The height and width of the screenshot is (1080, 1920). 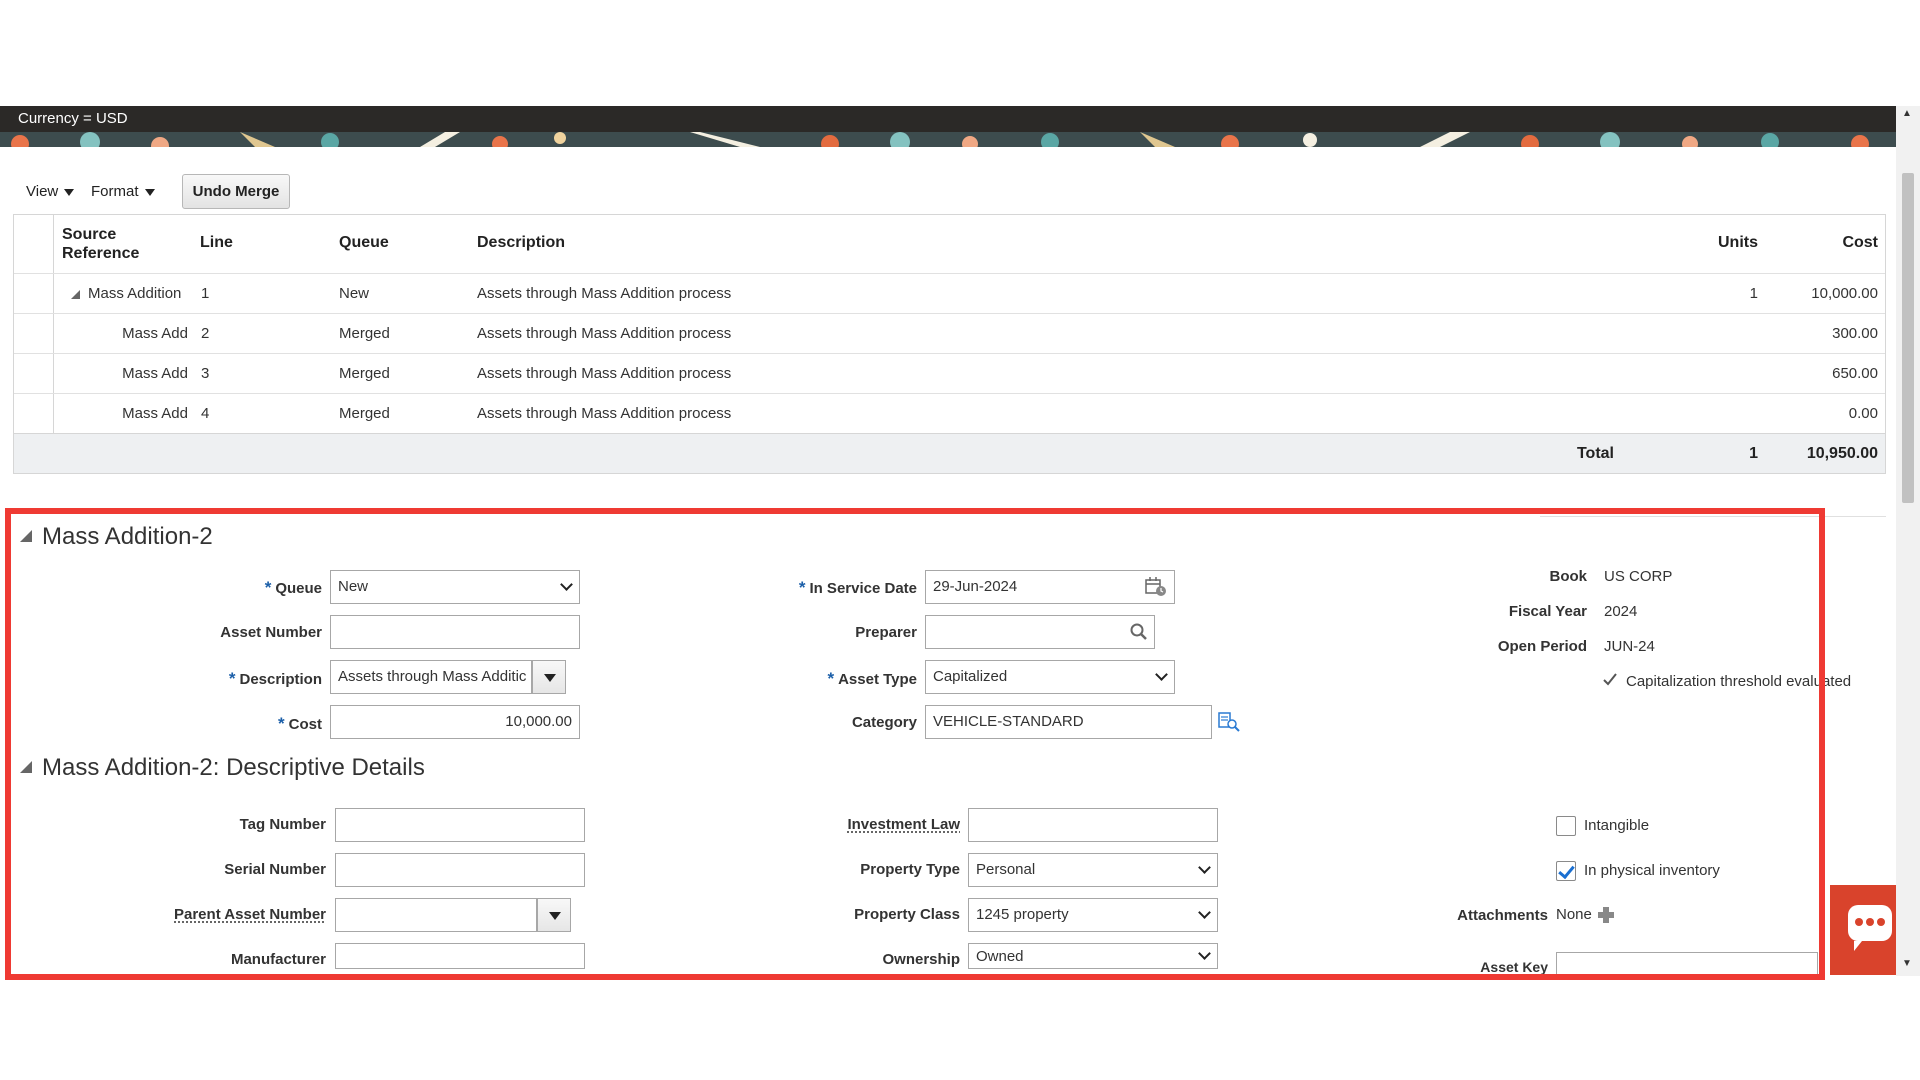 I want to click on line-cell: 2, so click(x=205, y=333).